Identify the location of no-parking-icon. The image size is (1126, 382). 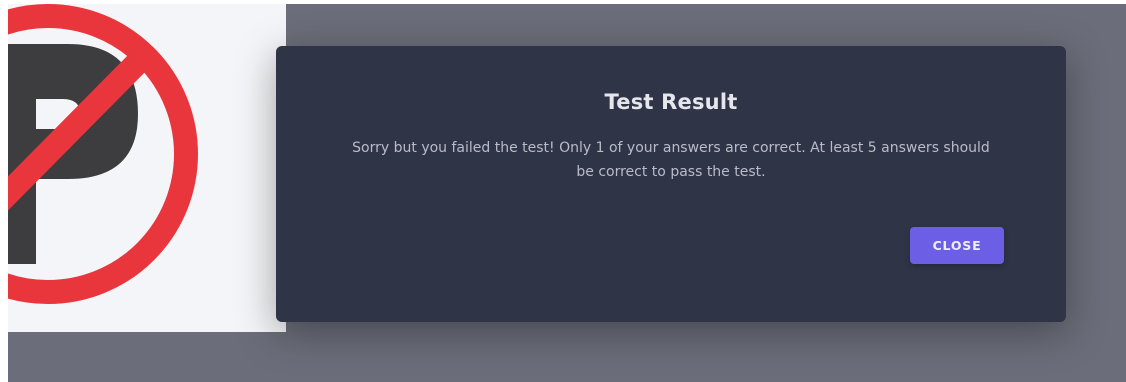
(103, 154).